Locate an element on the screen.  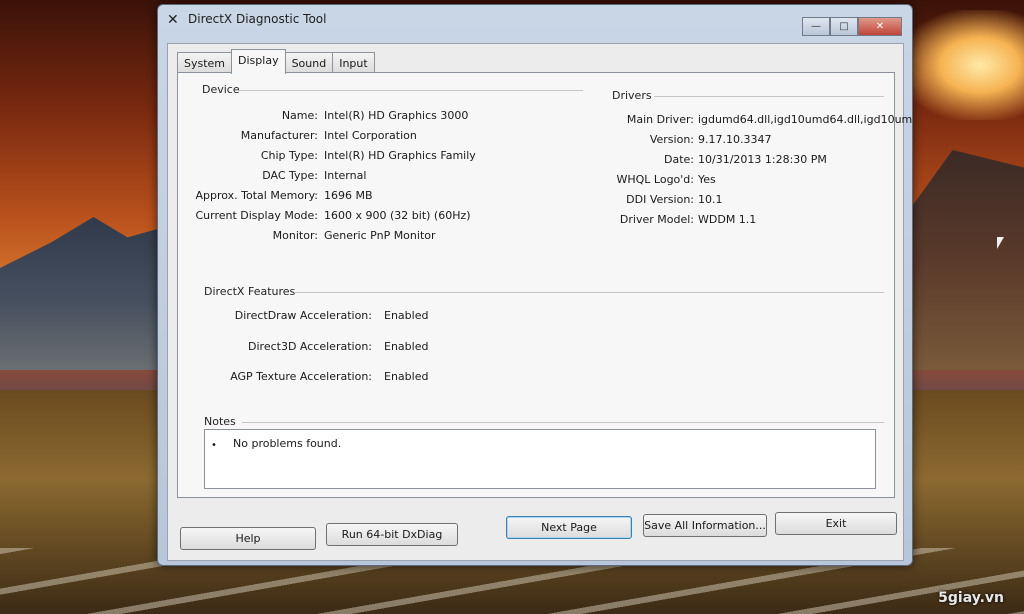
feature-directdraw-value: Enabled is located at coordinates (406, 315).